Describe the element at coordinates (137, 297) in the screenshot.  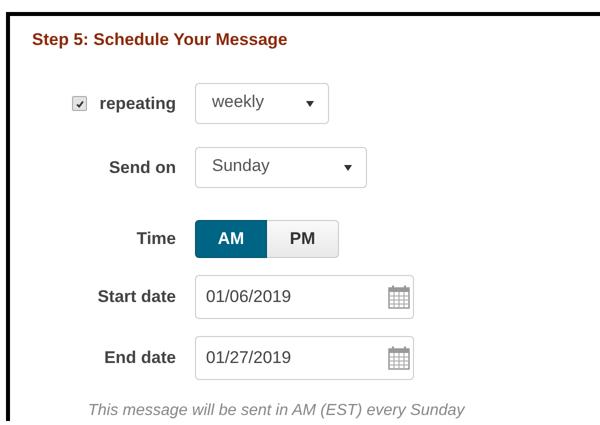
I see `date-label: Start date` at that location.